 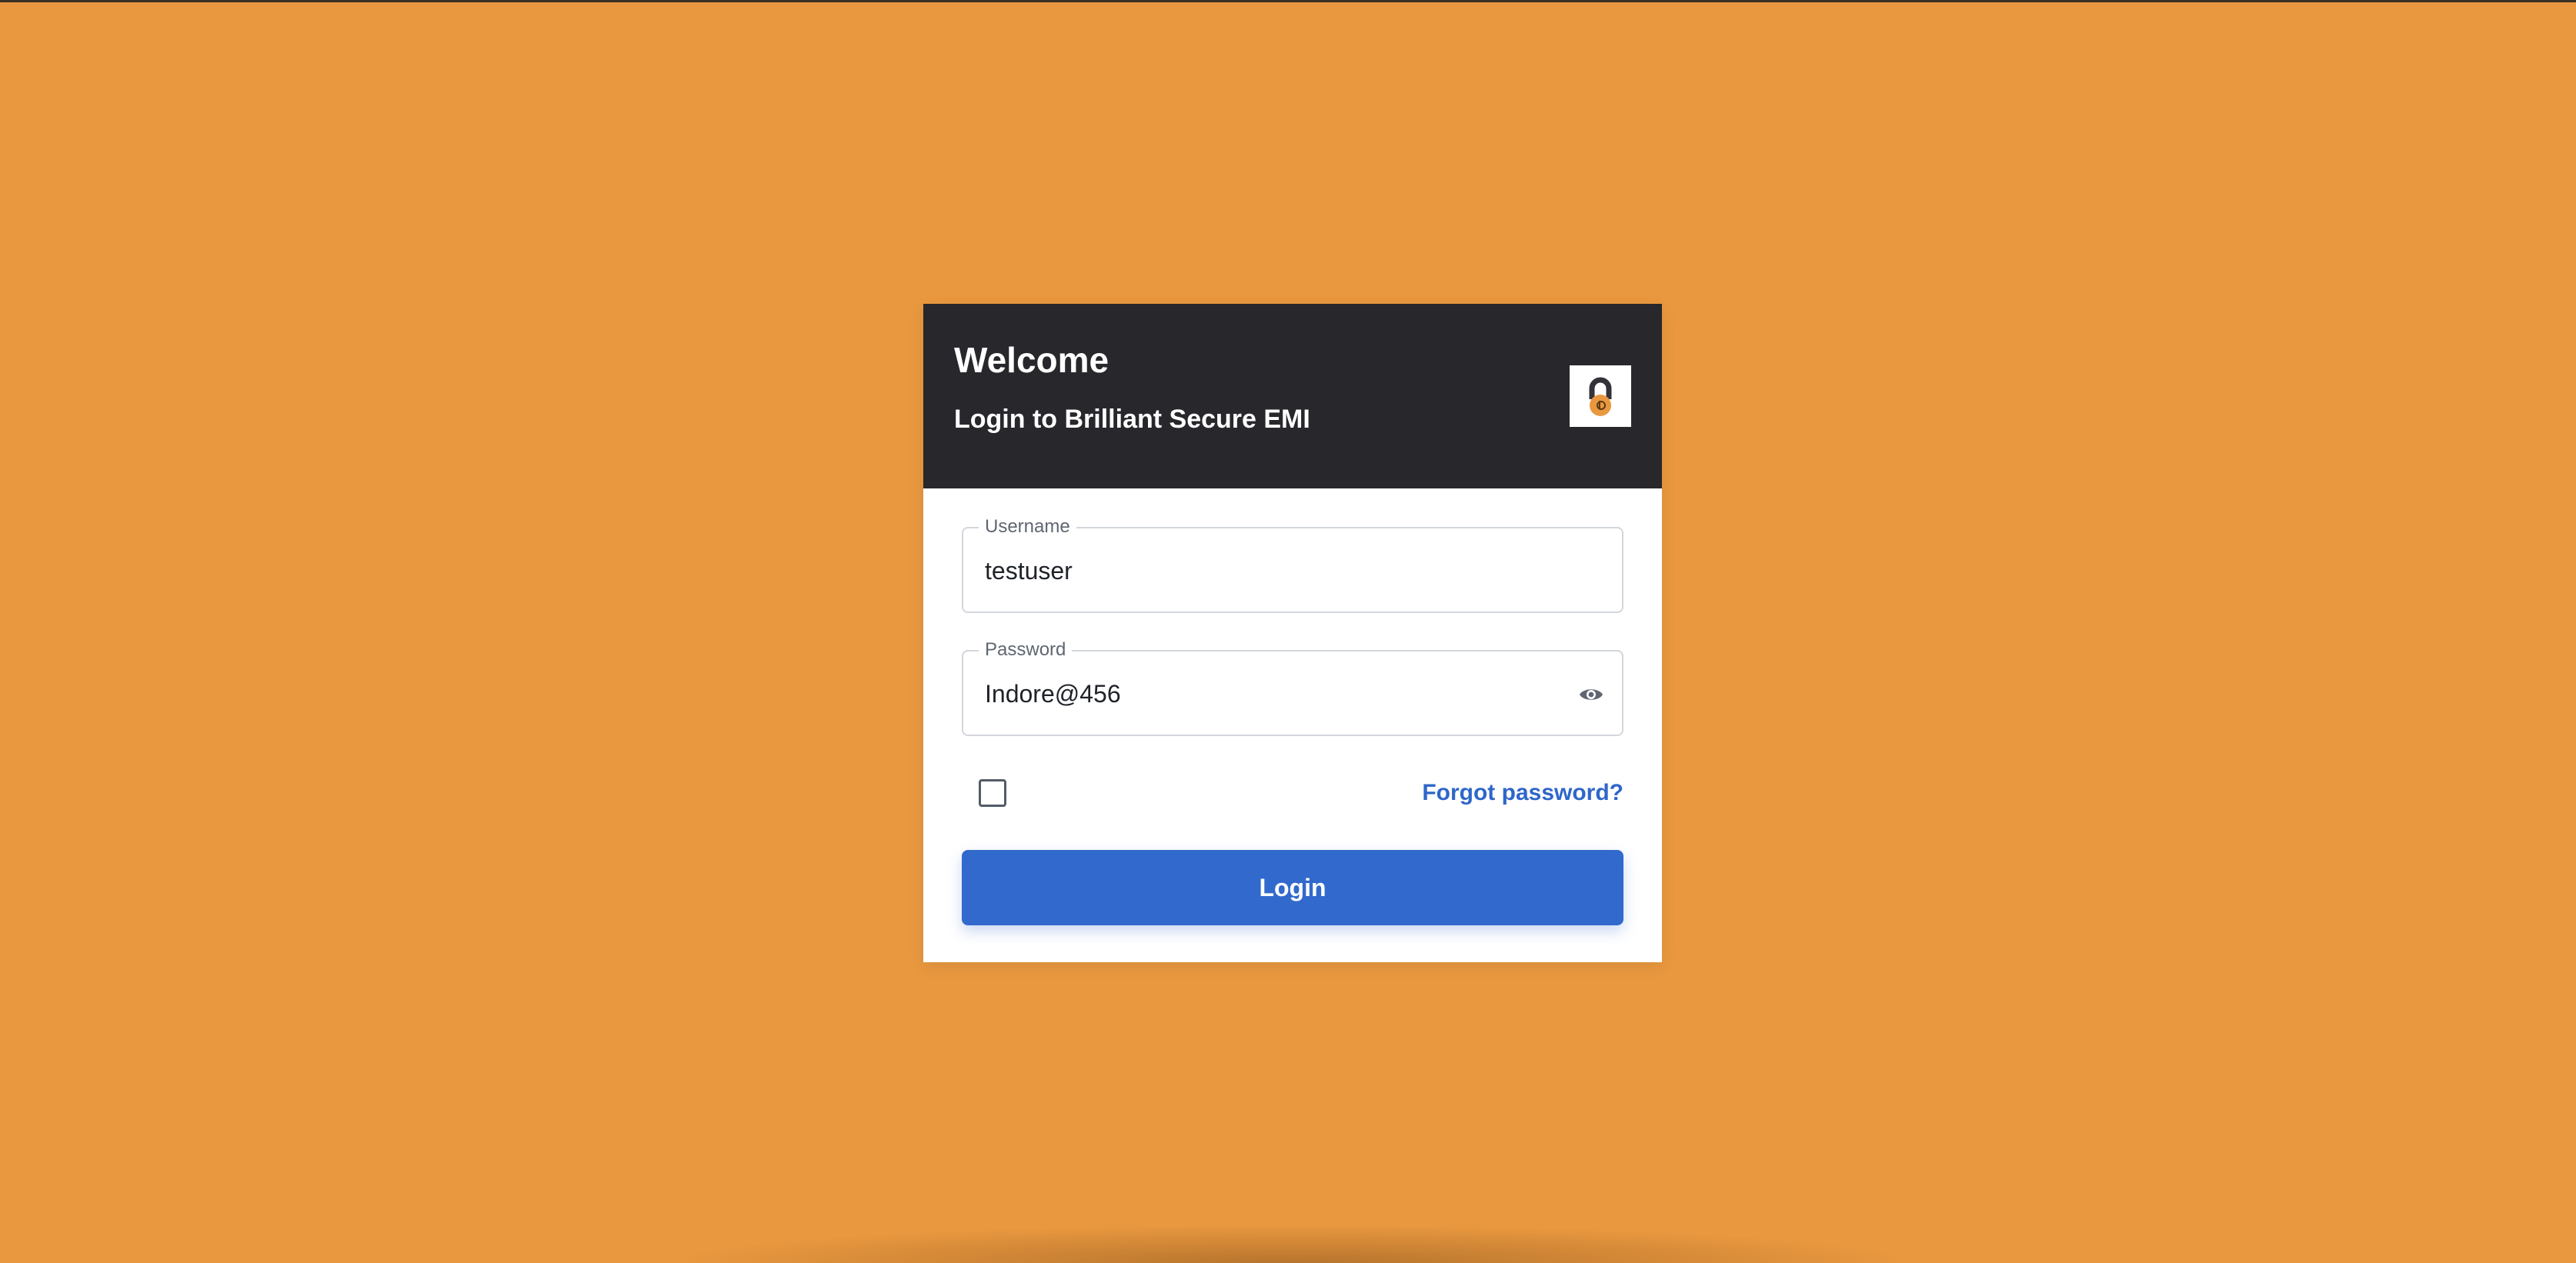 What do you see at coordinates (1292, 396) in the screenshot?
I see `login-card-header: Welcome Login to Brilliant Secure EMI` at bounding box center [1292, 396].